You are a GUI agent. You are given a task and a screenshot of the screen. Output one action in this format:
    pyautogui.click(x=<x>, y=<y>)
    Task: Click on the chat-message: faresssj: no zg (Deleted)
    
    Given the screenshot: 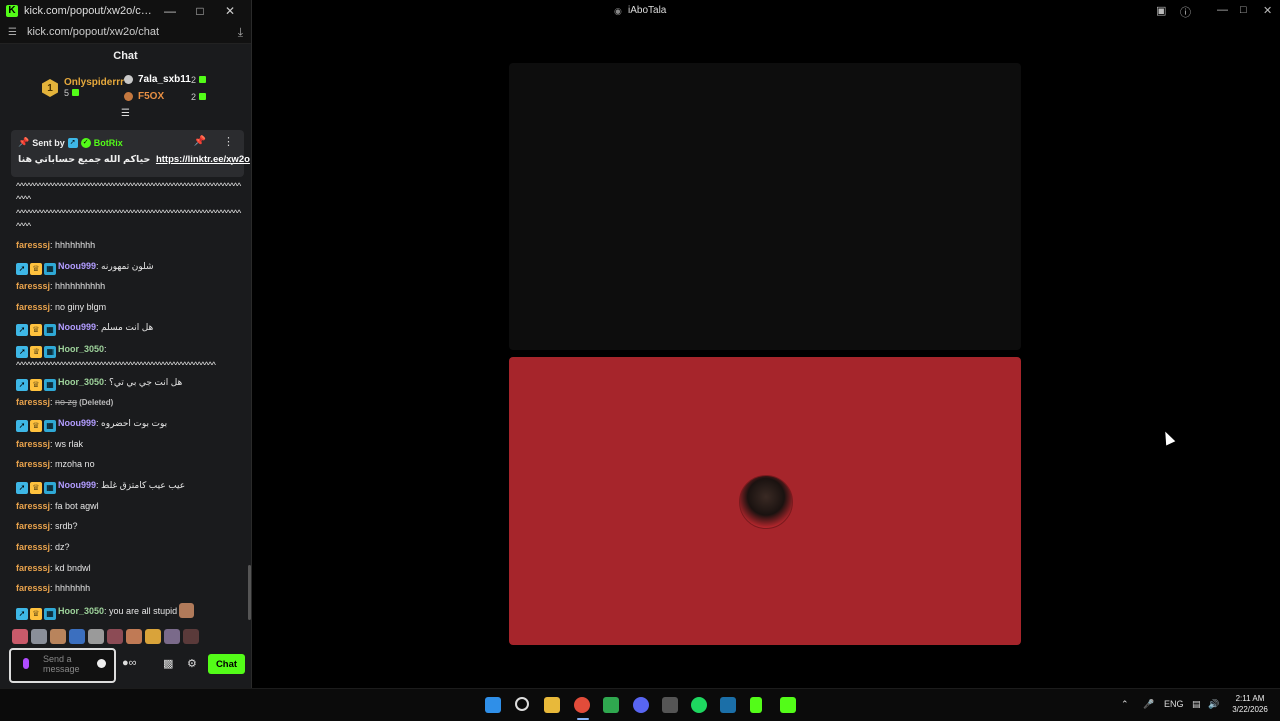 What is the action you would take?
    pyautogui.click(x=65, y=402)
    